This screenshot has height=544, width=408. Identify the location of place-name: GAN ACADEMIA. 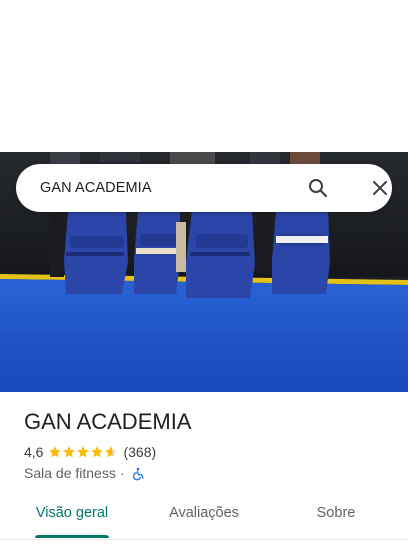
(108, 421).